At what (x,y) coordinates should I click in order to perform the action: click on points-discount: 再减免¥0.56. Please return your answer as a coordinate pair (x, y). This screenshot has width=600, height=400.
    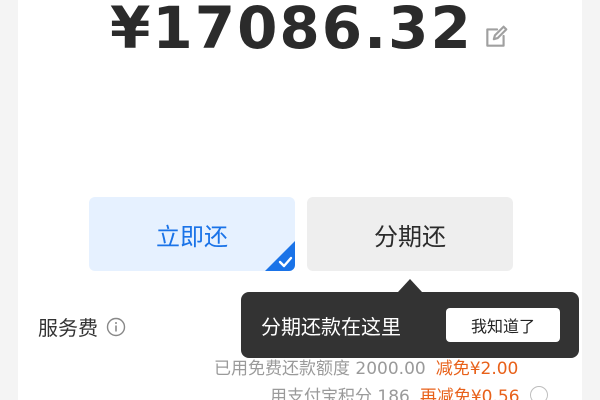
    Looking at the image, I should click on (469, 393).